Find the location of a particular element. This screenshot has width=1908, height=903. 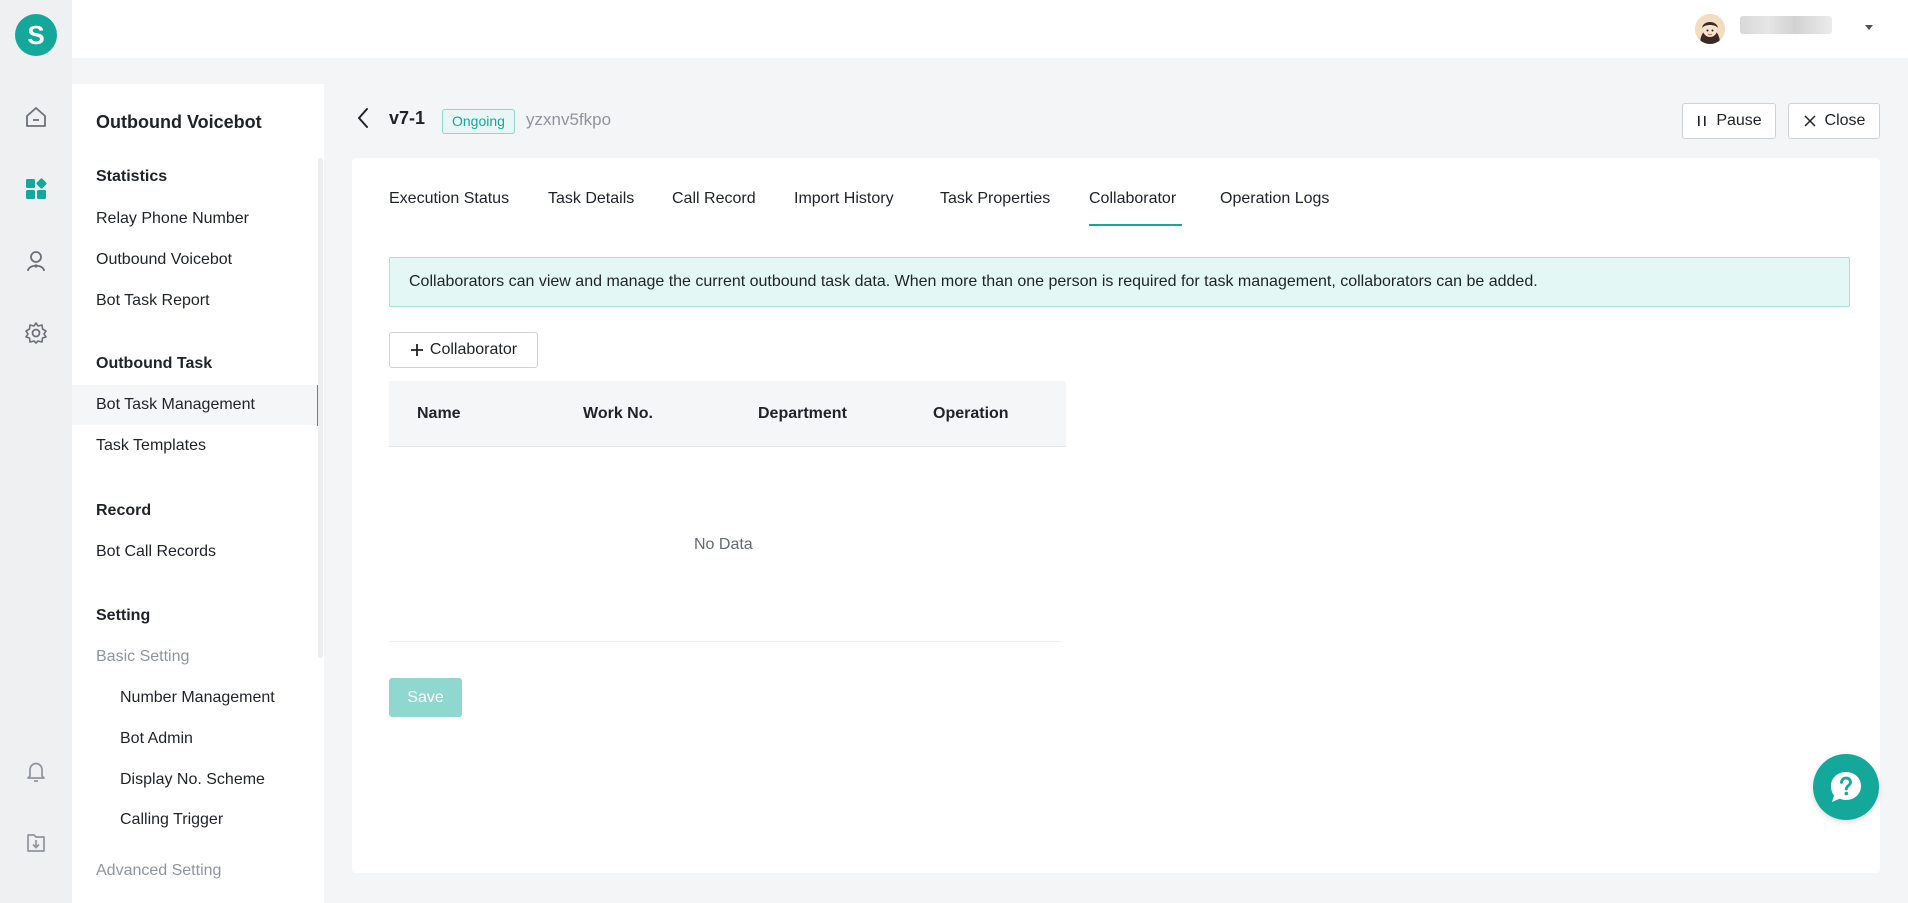

sidebar-item-display-no-scheme: Display No. Scheme is located at coordinates (195, 780).